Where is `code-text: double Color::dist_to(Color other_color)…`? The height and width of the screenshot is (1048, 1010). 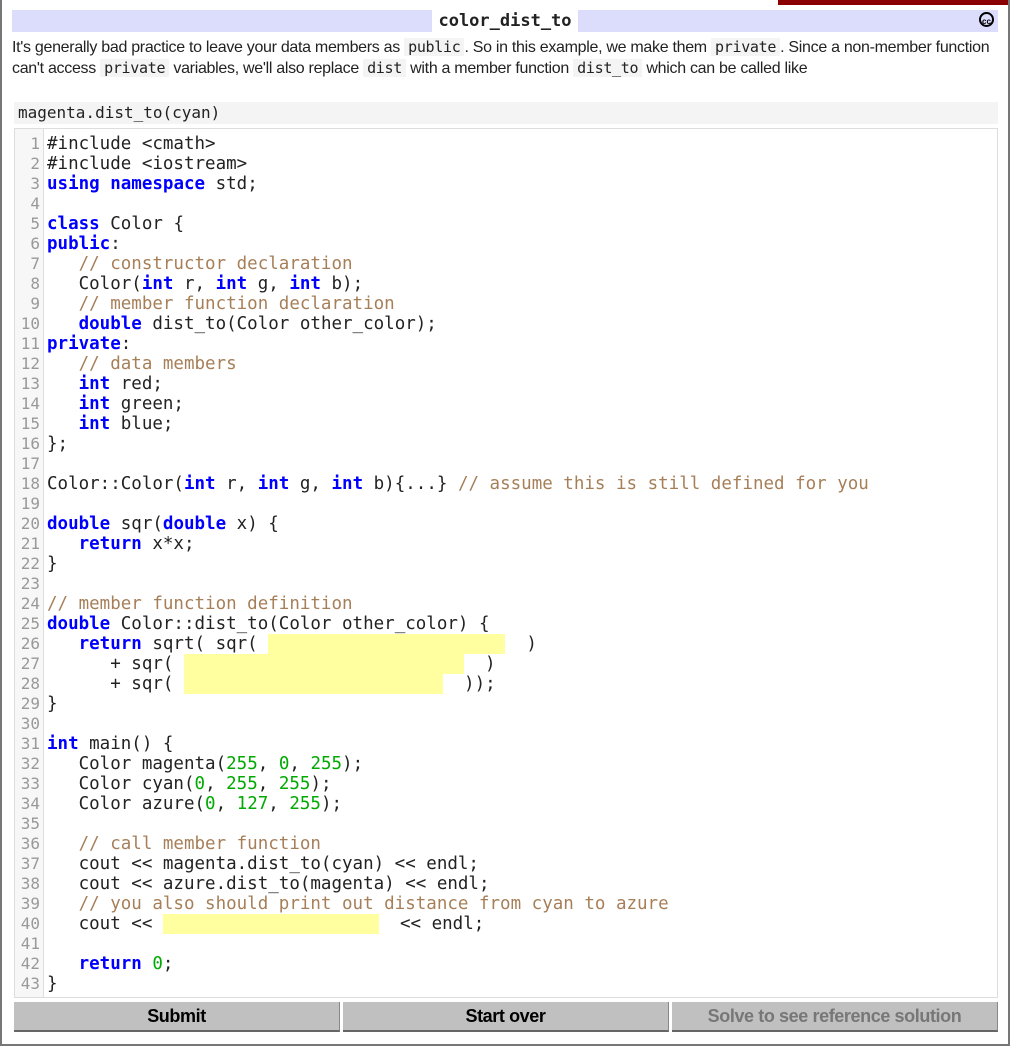 code-text: double Color::dist_to(Color other_color)… is located at coordinates (268, 624).